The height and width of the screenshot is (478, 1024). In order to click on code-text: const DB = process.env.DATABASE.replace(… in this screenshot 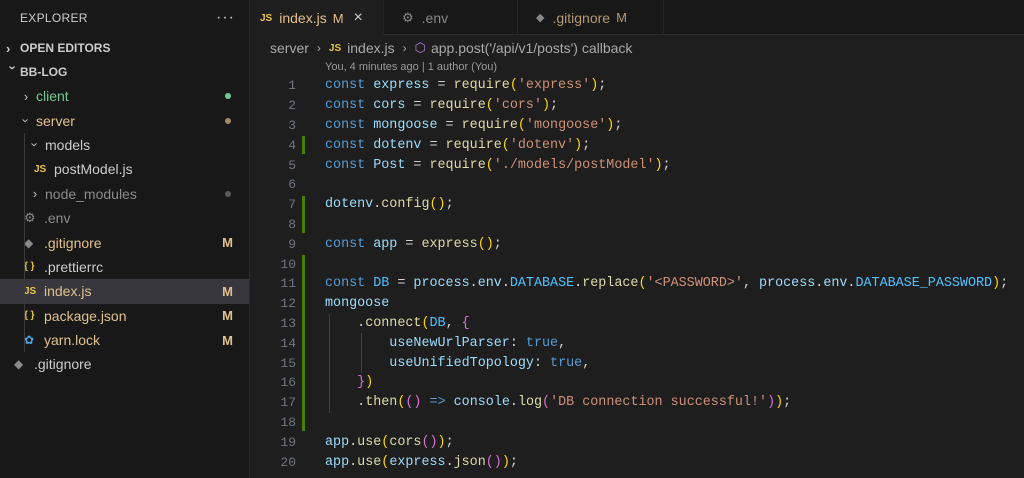, I will do `click(666, 283)`.